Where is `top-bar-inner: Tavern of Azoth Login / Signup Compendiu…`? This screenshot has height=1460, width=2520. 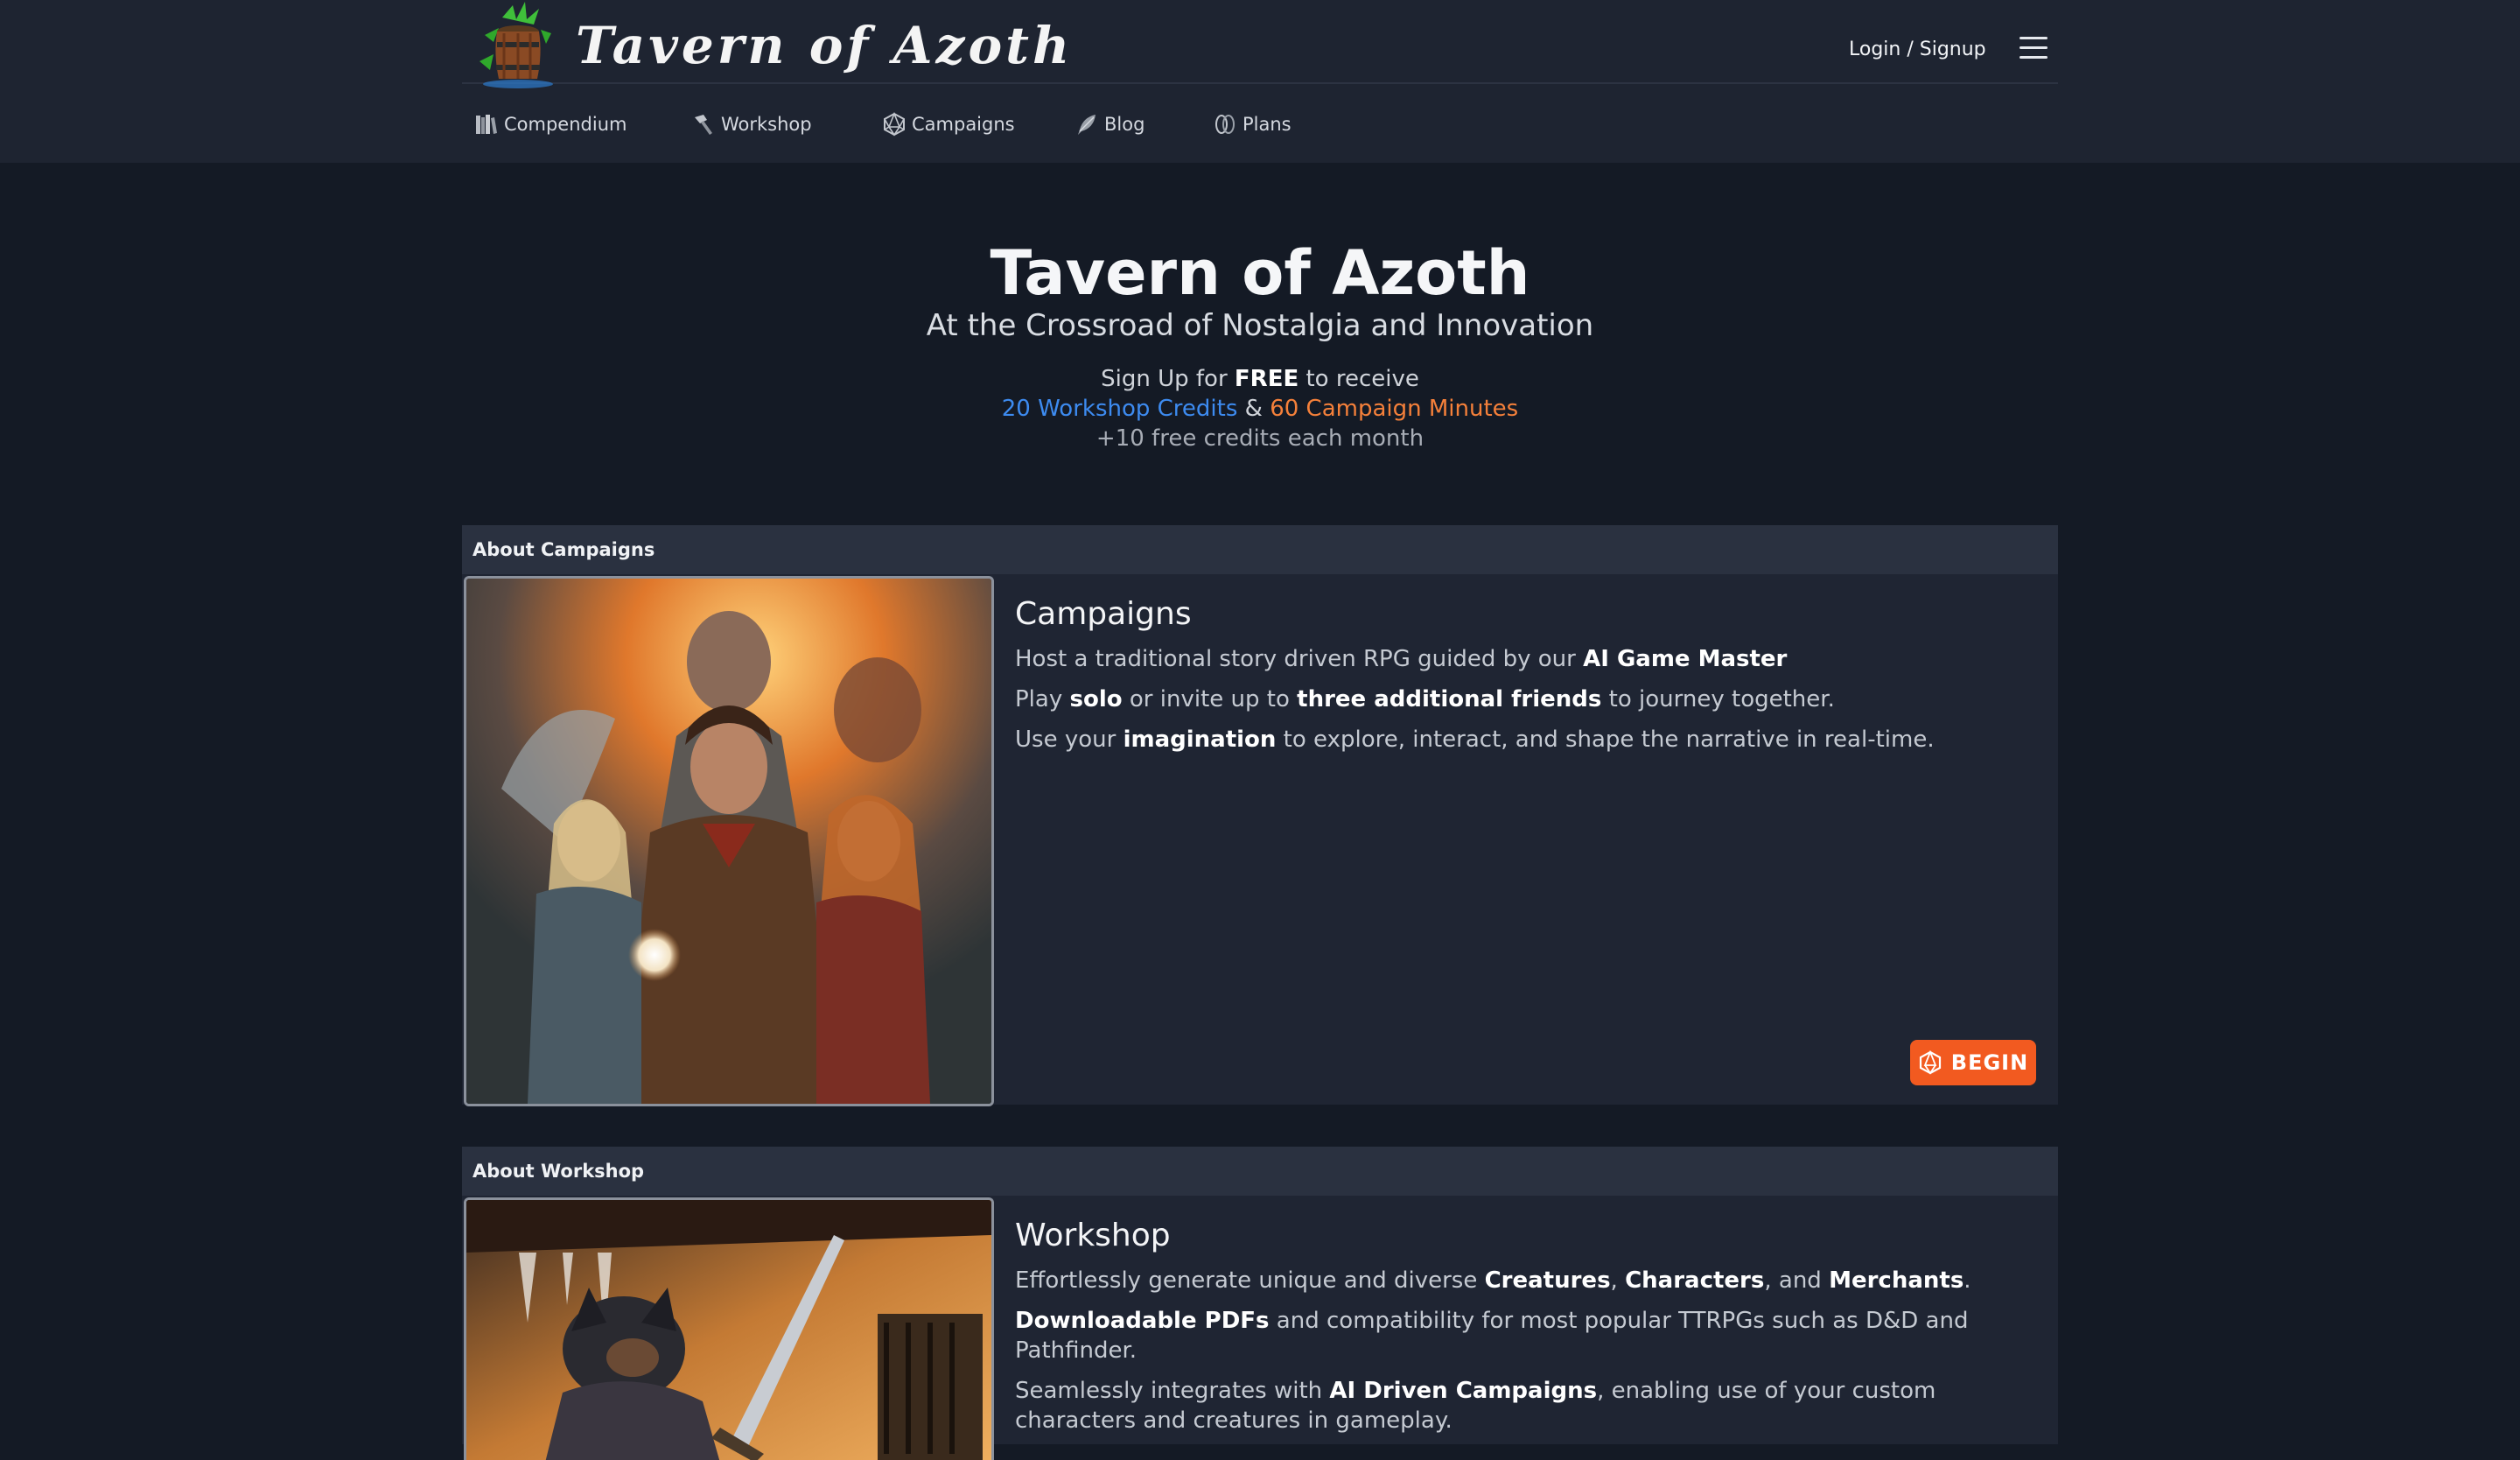
top-bar-inner: Tavern of Azoth Login / Signup Compendiu… is located at coordinates (1260, 81).